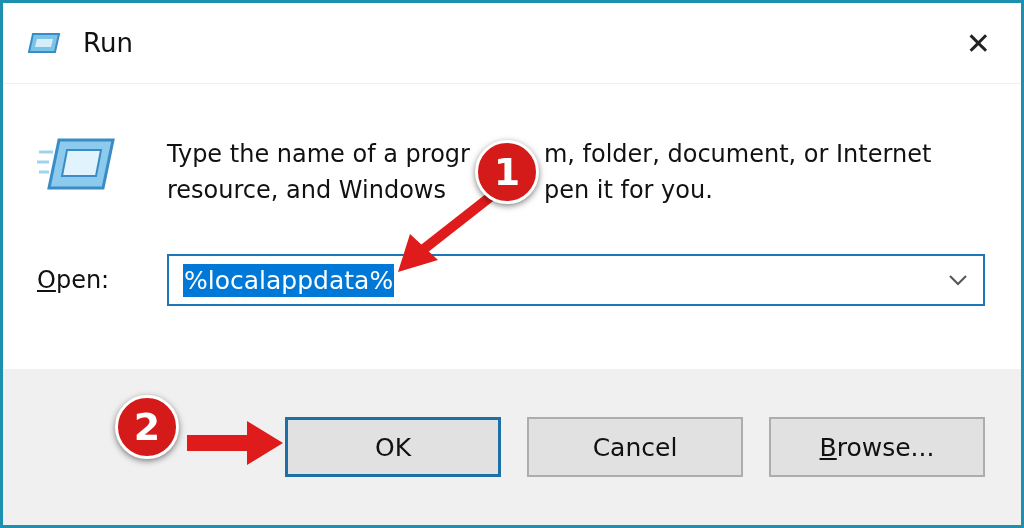 This screenshot has height=528, width=1024. I want to click on window-title: Run, so click(108, 43).